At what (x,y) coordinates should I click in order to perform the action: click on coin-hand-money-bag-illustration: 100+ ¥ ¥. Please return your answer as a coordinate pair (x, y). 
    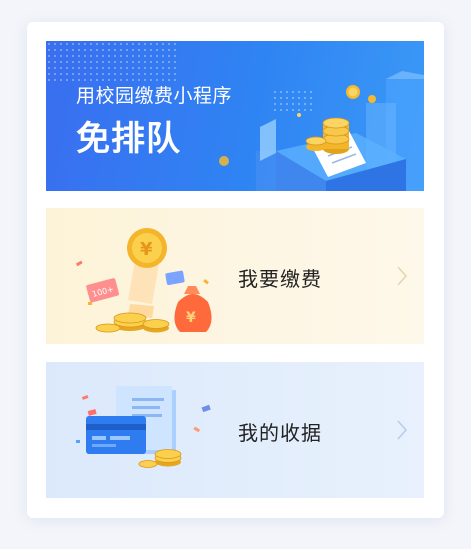
    Looking at the image, I should click on (143, 280).